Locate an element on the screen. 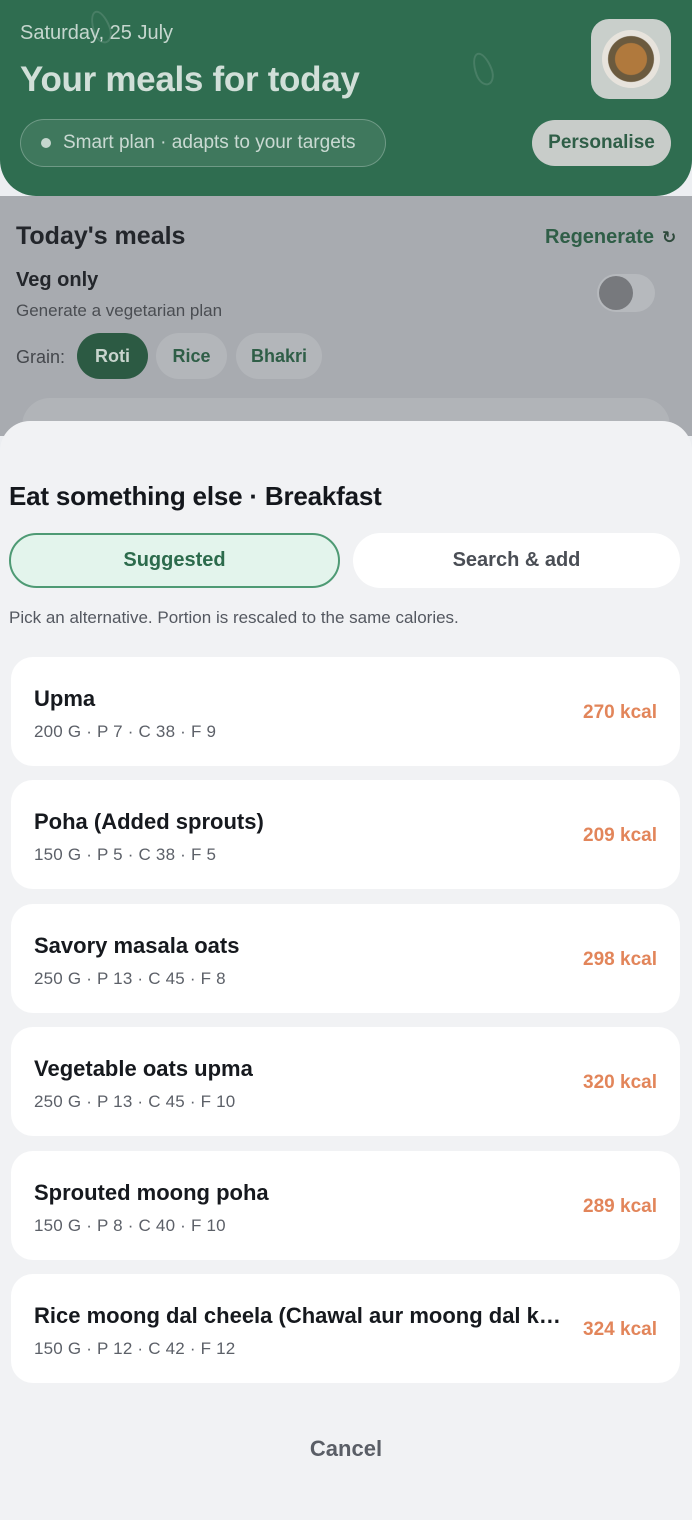 This screenshot has width=692, height=1520. meal-name: Vegetable oats upma is located at coordinates (143, 1069).